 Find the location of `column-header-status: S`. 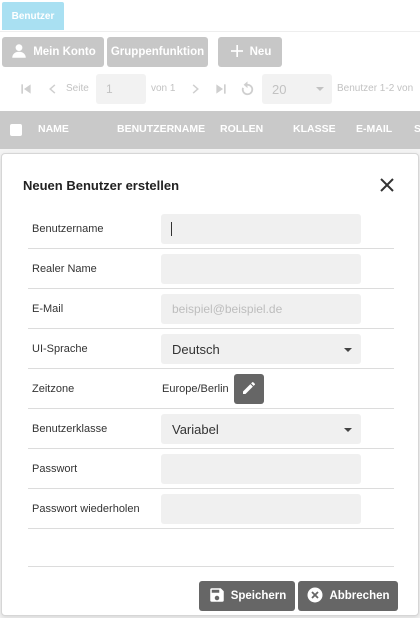

column-header-status: S is located at coordinates (417, 129).